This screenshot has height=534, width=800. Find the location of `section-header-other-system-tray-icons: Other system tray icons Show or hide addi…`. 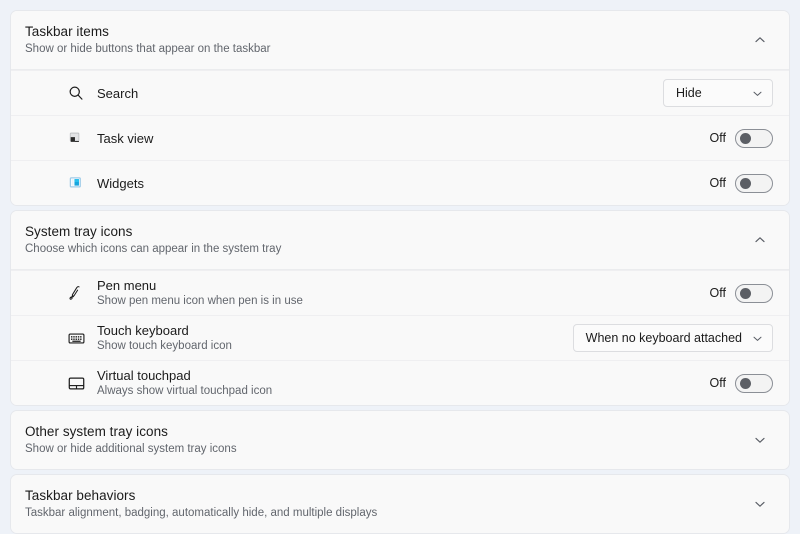

section-header-other-system-tray-icons: Other system tray icons Show or hide addi… is located at coordinates (400, 440).